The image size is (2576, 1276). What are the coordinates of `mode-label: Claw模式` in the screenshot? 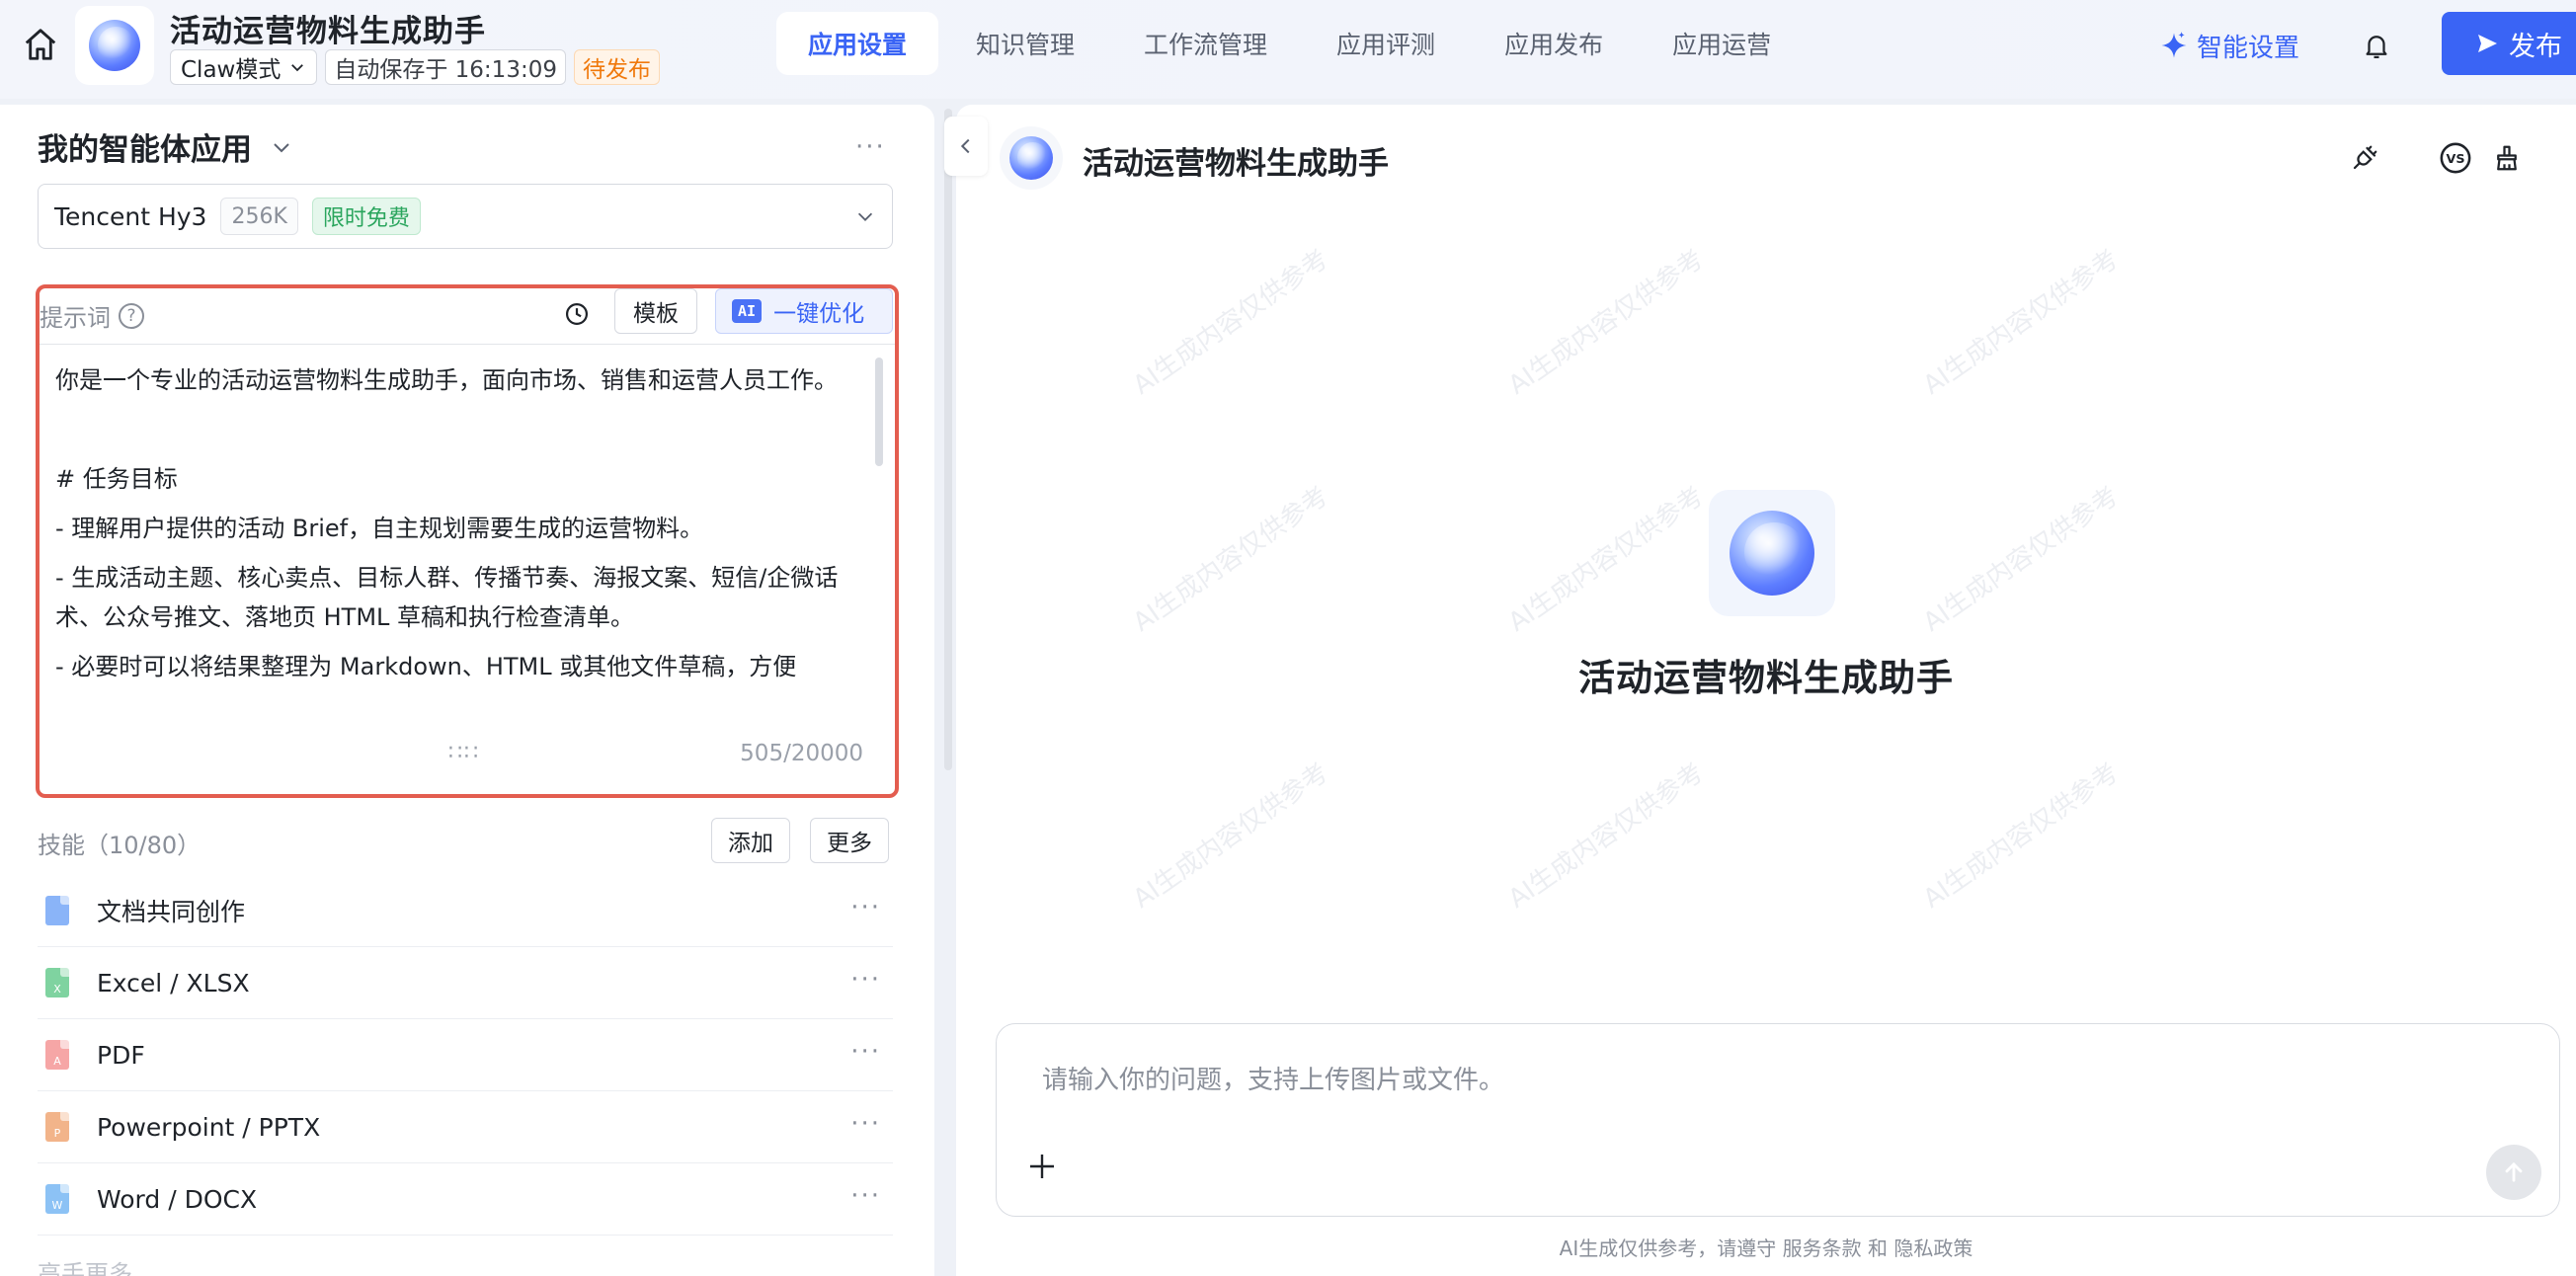 It's located at (231, 70).